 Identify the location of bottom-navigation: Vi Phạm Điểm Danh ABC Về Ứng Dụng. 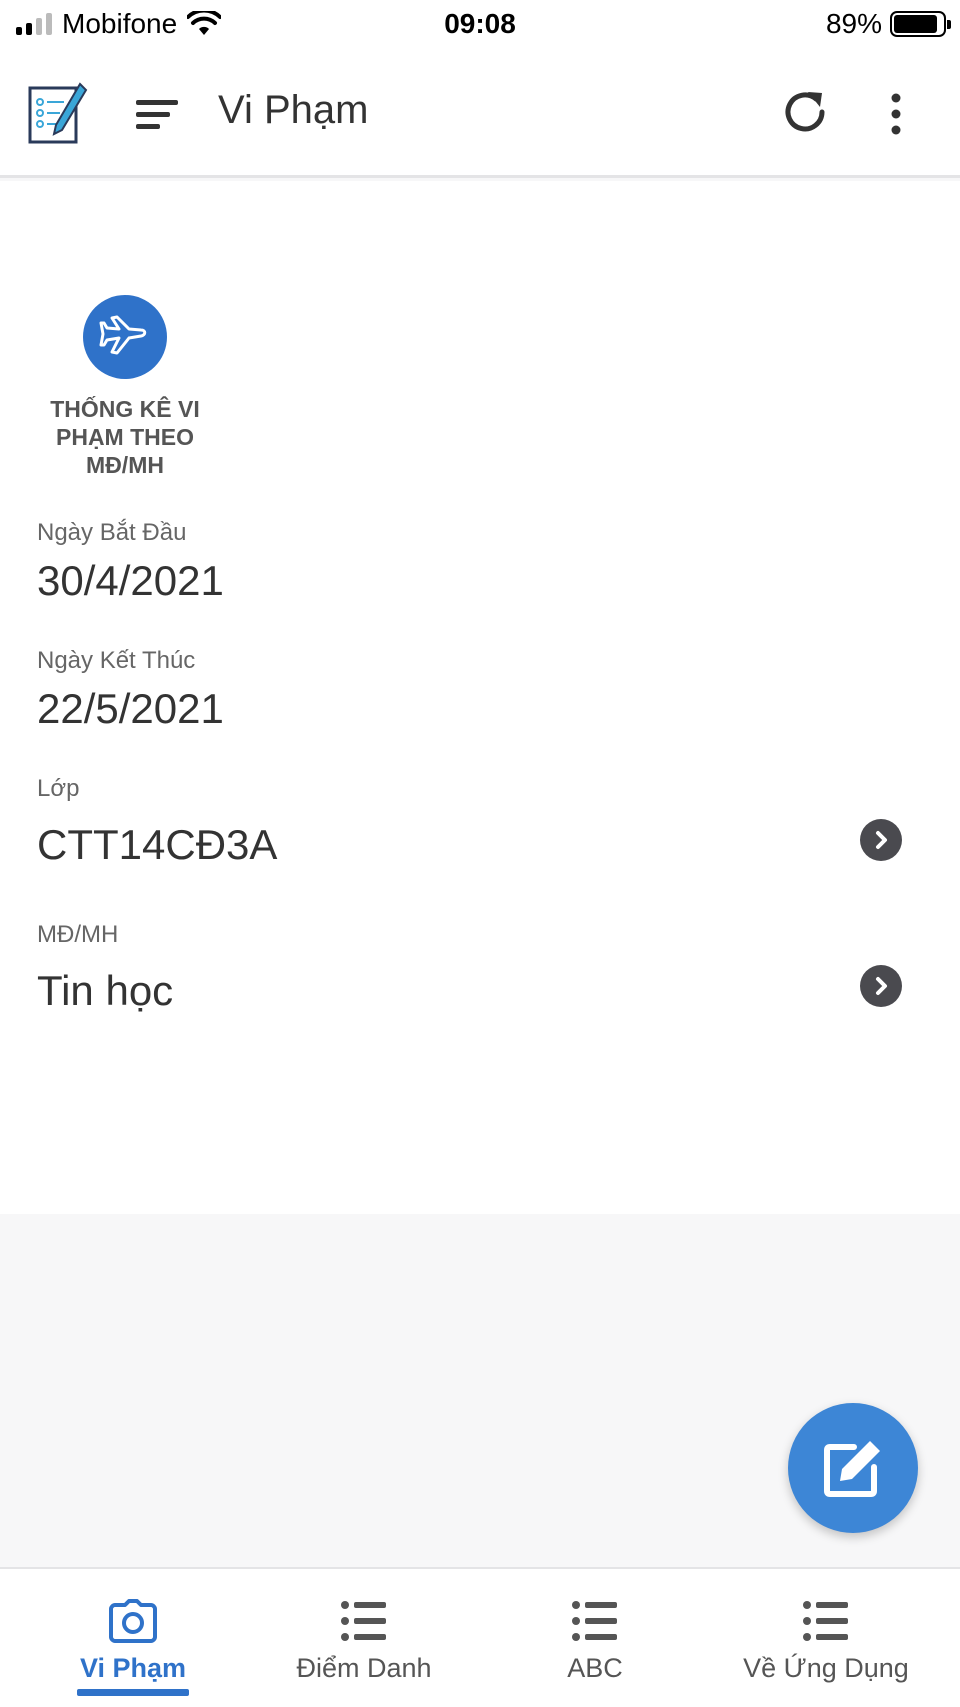
(480, 1637).